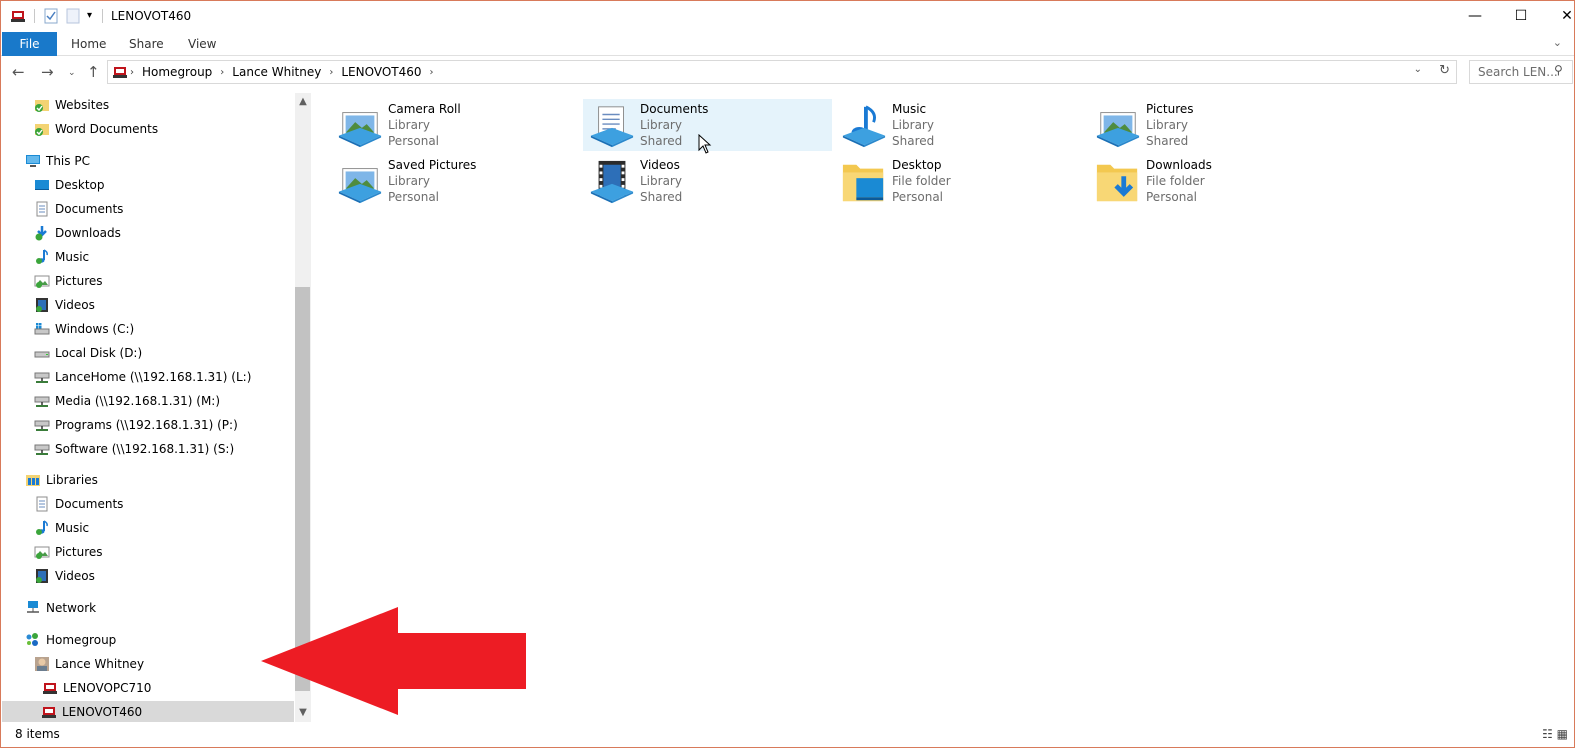 Image resolution: width=1575 pixels, height=748 pixels. Describe the element at coordinates (89, 664) in the screenshot. I see `sidebar-item-lance-whitney: Lance Whitney` at that location.